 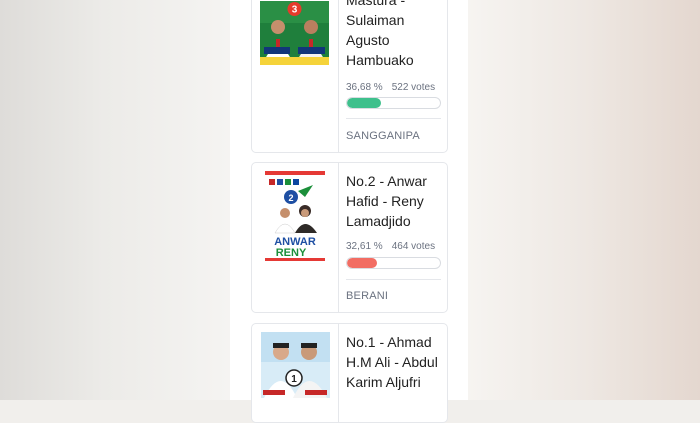 What do you see at coordinates (390, 87) in the screenshot?
I see `vote-stats: 36,68 % 522 votes` at bounding box center [390, 87].